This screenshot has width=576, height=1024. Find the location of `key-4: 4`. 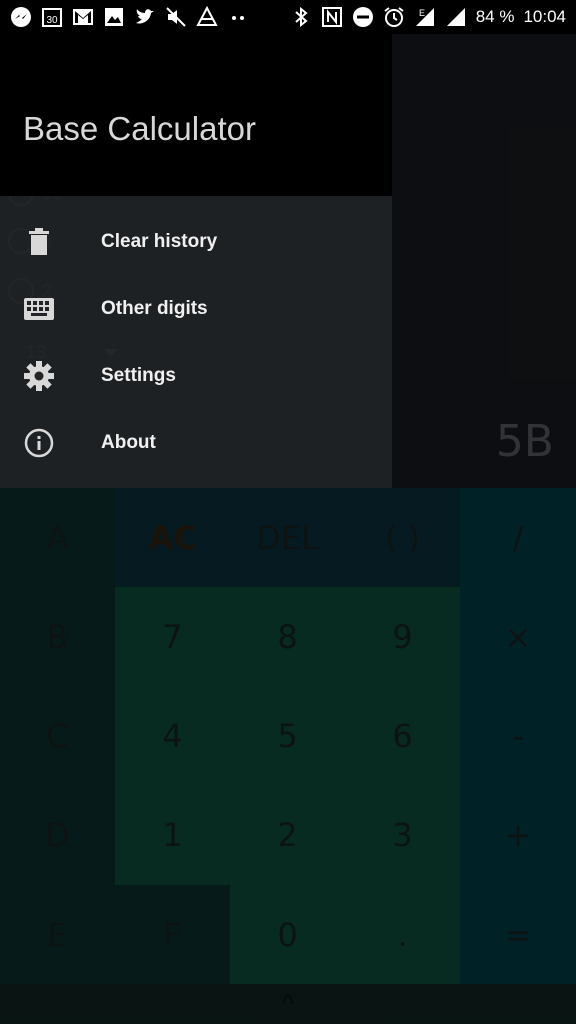

key-4: 4 is located at coordinates (172, 735).